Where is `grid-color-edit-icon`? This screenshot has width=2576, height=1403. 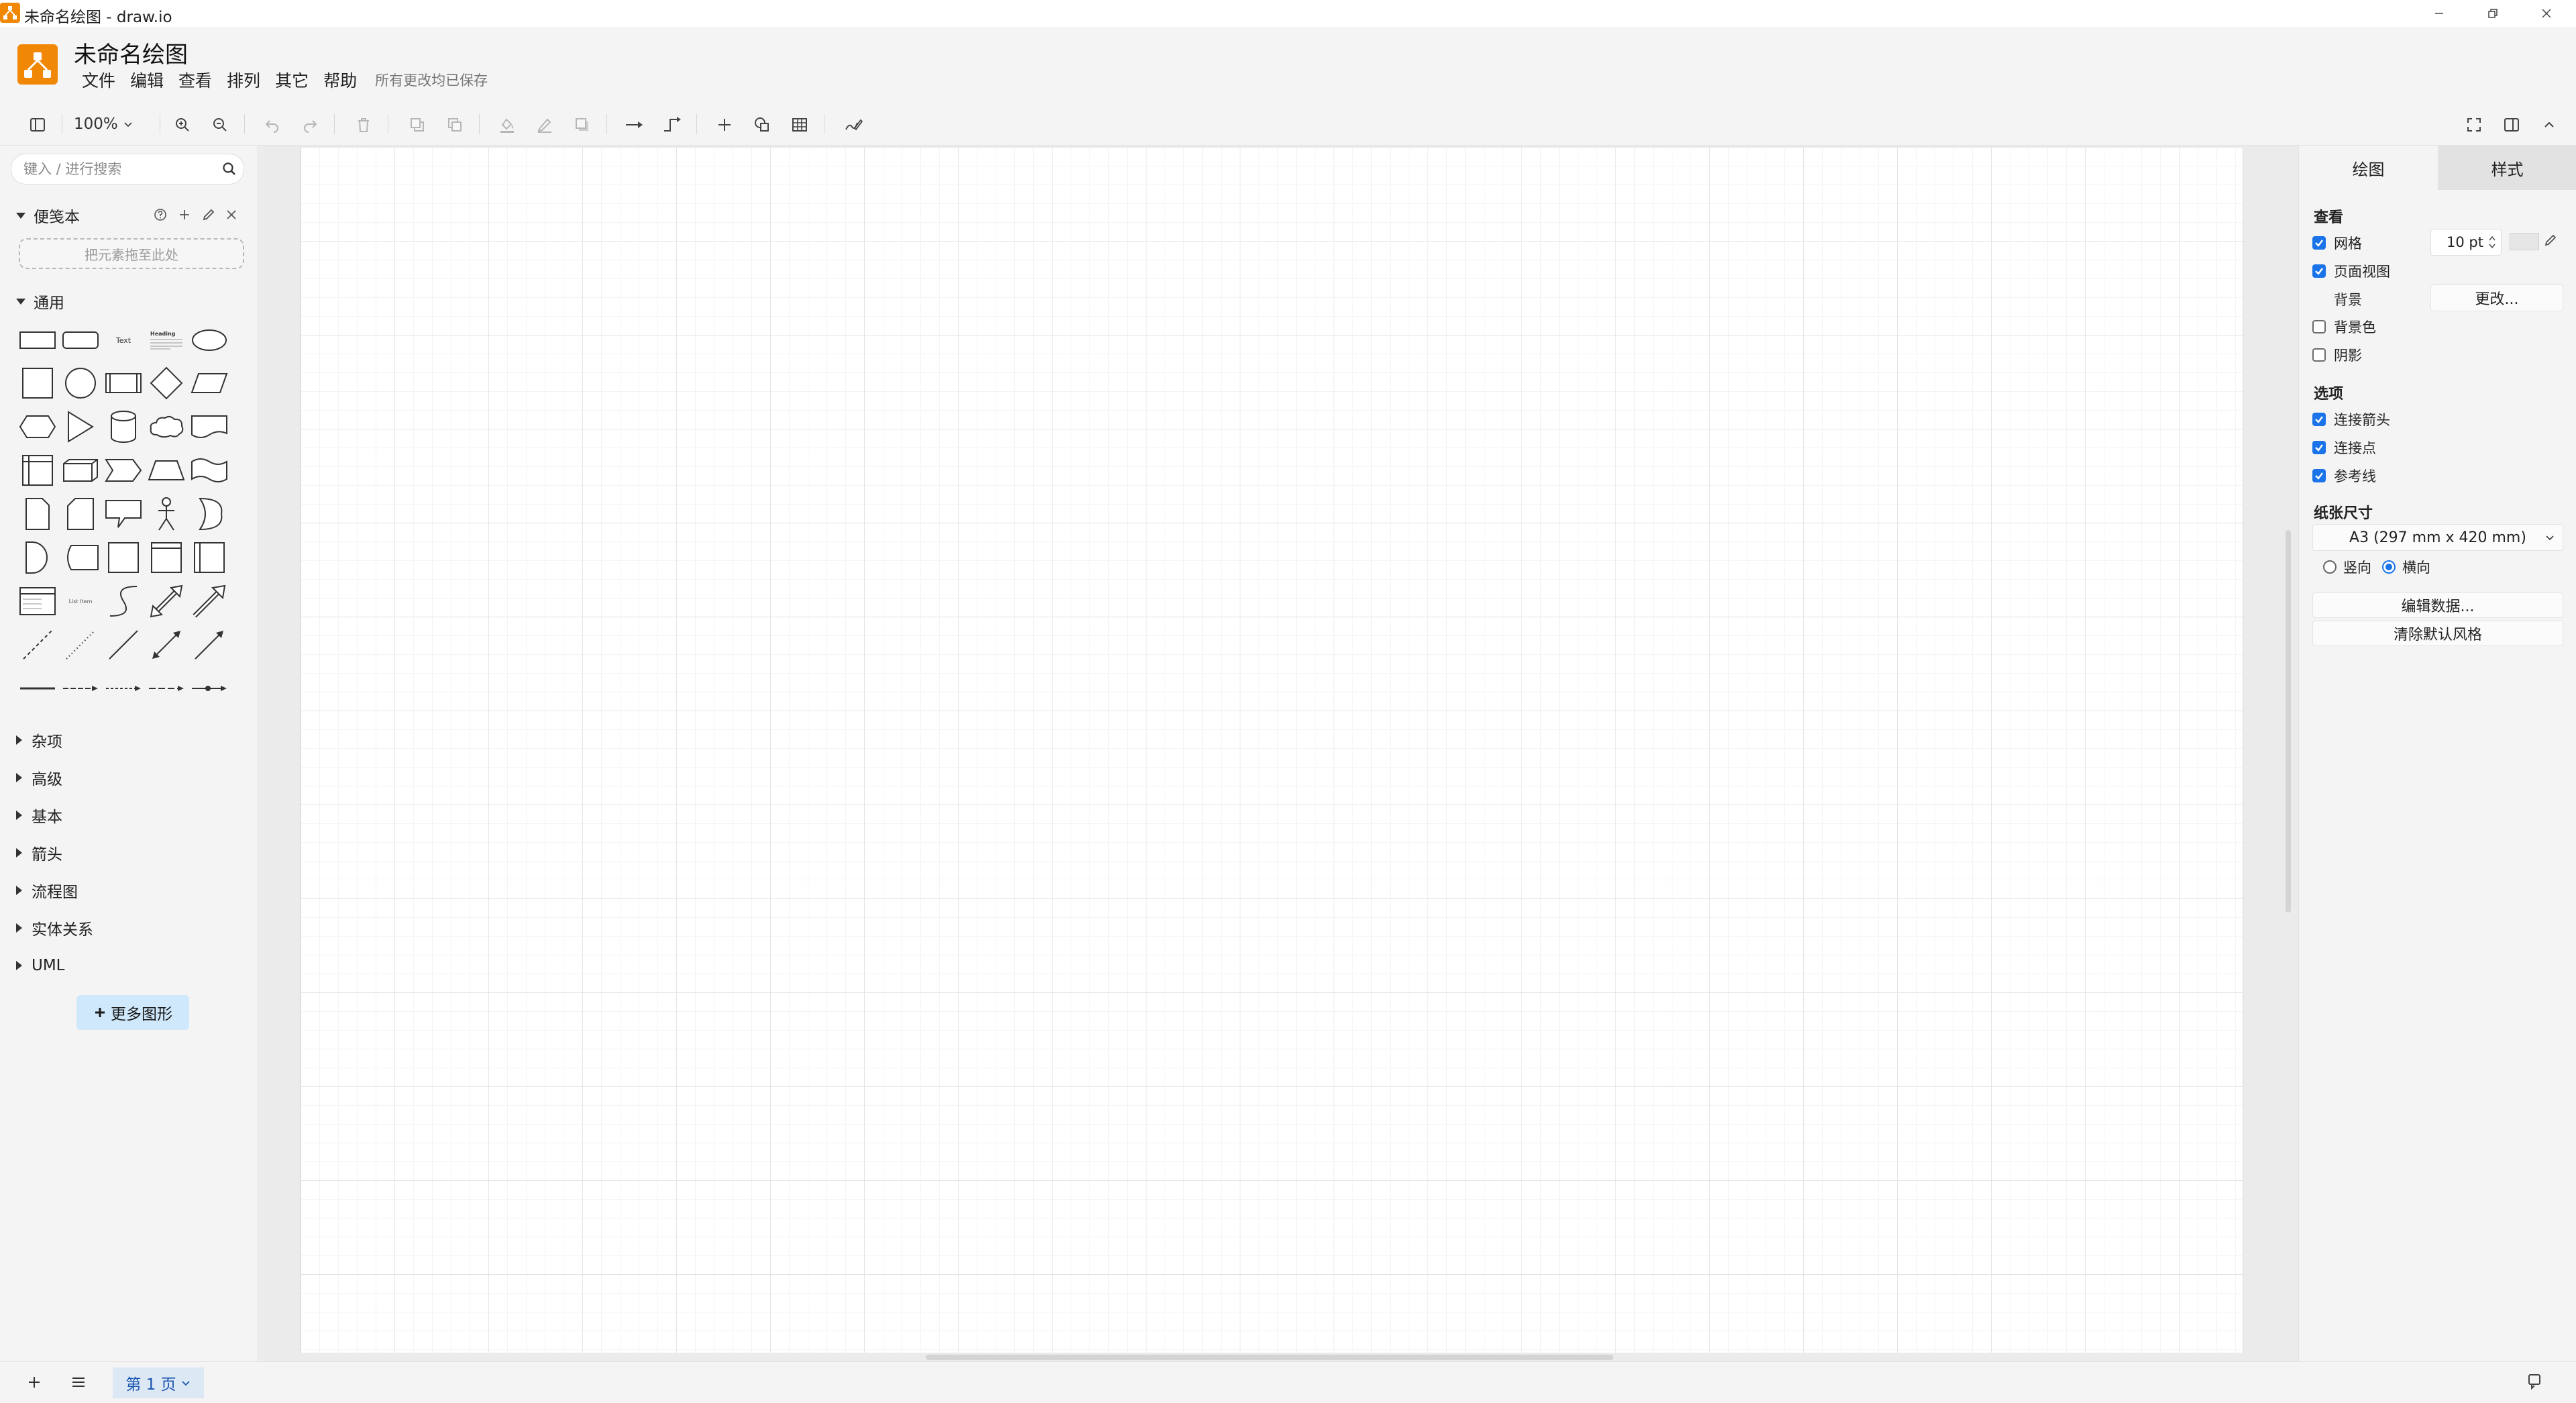
grid-color-edit-icon is located at coordinates (2550, 240).